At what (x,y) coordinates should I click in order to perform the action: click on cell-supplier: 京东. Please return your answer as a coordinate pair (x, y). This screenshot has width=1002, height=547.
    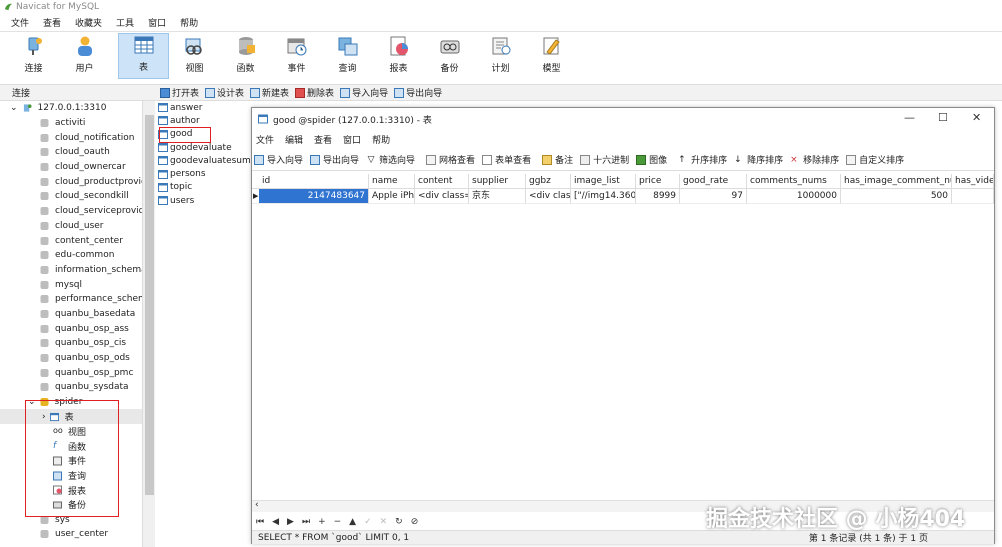
    Looking at the image, I should click on (497, 196).